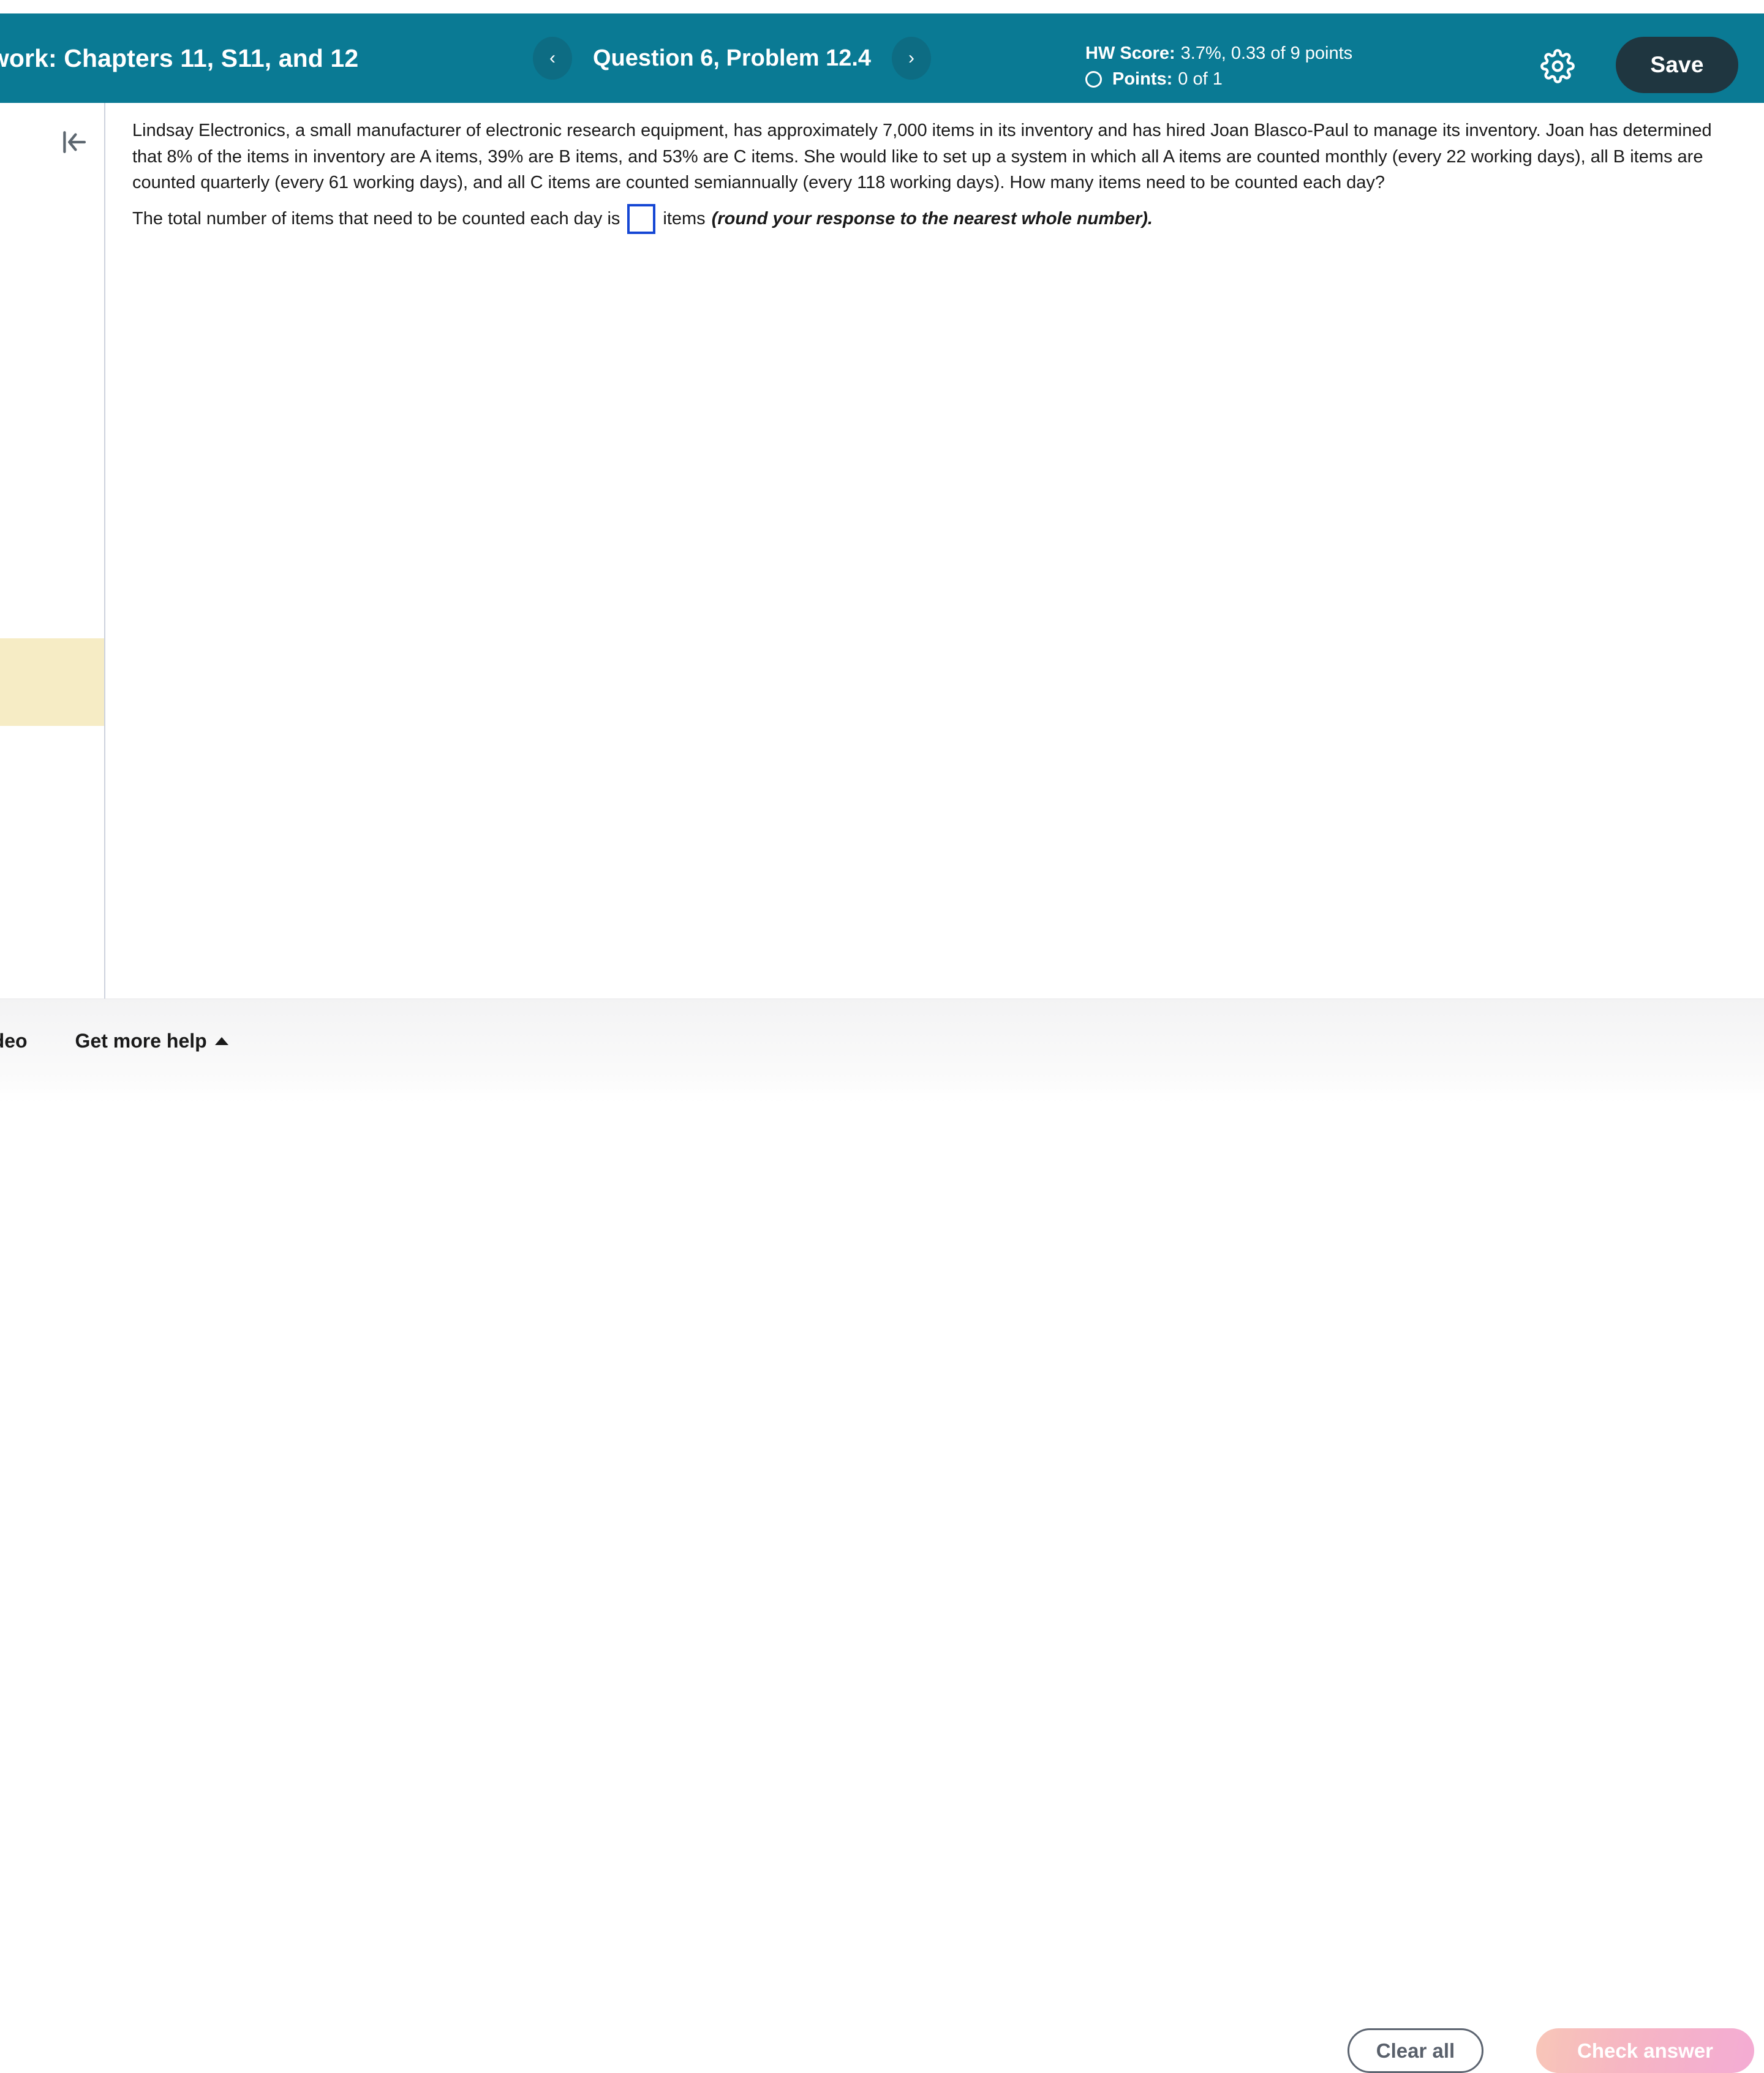 The height and width of the screenshot is (2073, 1764). I want to click on points-value: 0 of 1, so click(1200, 79).